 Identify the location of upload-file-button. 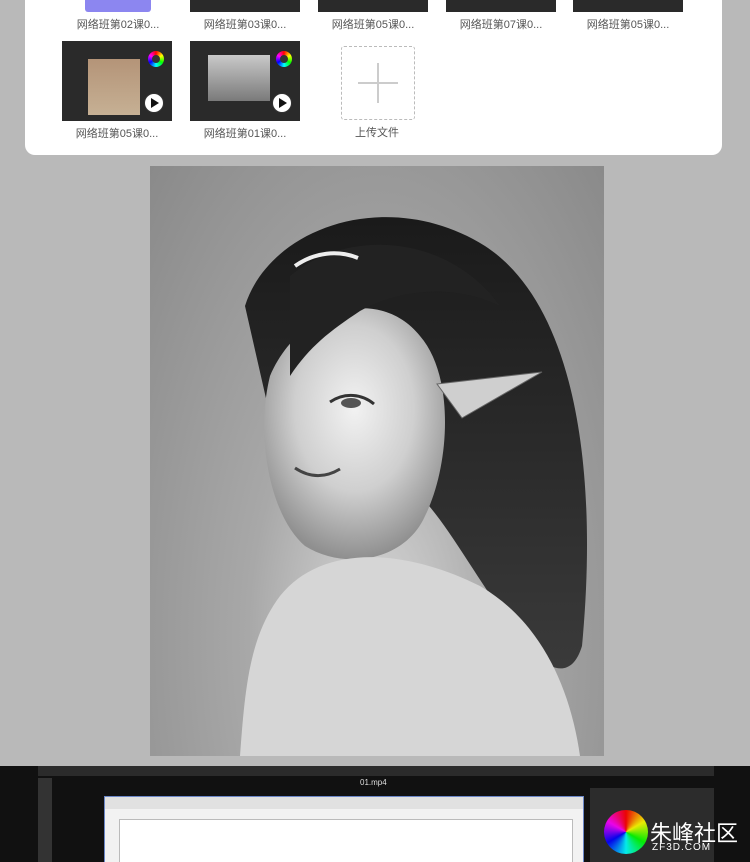
(378, 83).